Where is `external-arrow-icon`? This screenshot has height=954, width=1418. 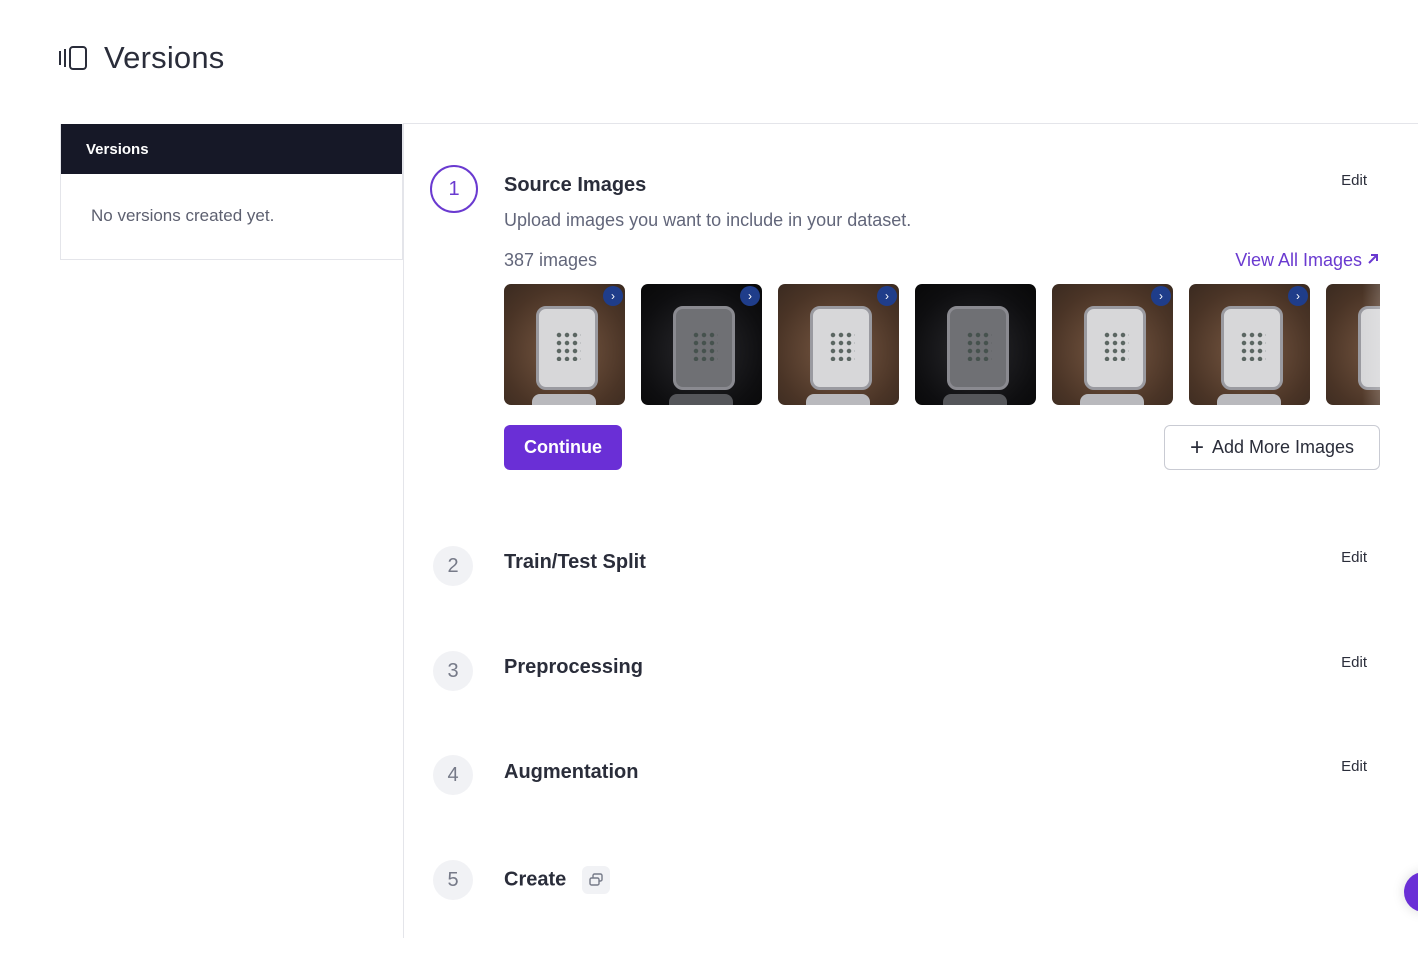
external-arrow-icon is located at coordinates (1373, 260).